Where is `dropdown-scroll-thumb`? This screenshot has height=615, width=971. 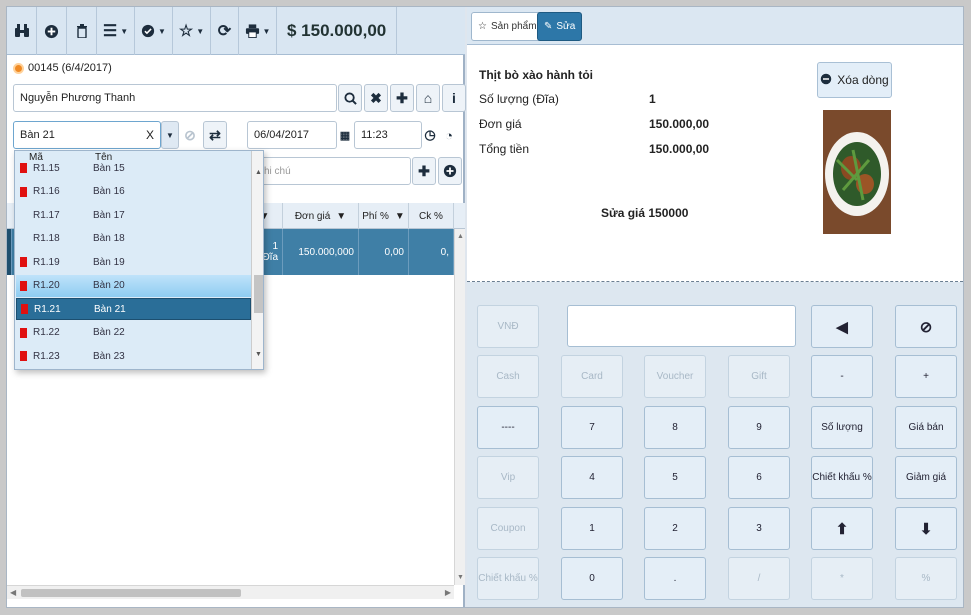
dropdown-scroll-thumb is located at coordinates (258, 294).